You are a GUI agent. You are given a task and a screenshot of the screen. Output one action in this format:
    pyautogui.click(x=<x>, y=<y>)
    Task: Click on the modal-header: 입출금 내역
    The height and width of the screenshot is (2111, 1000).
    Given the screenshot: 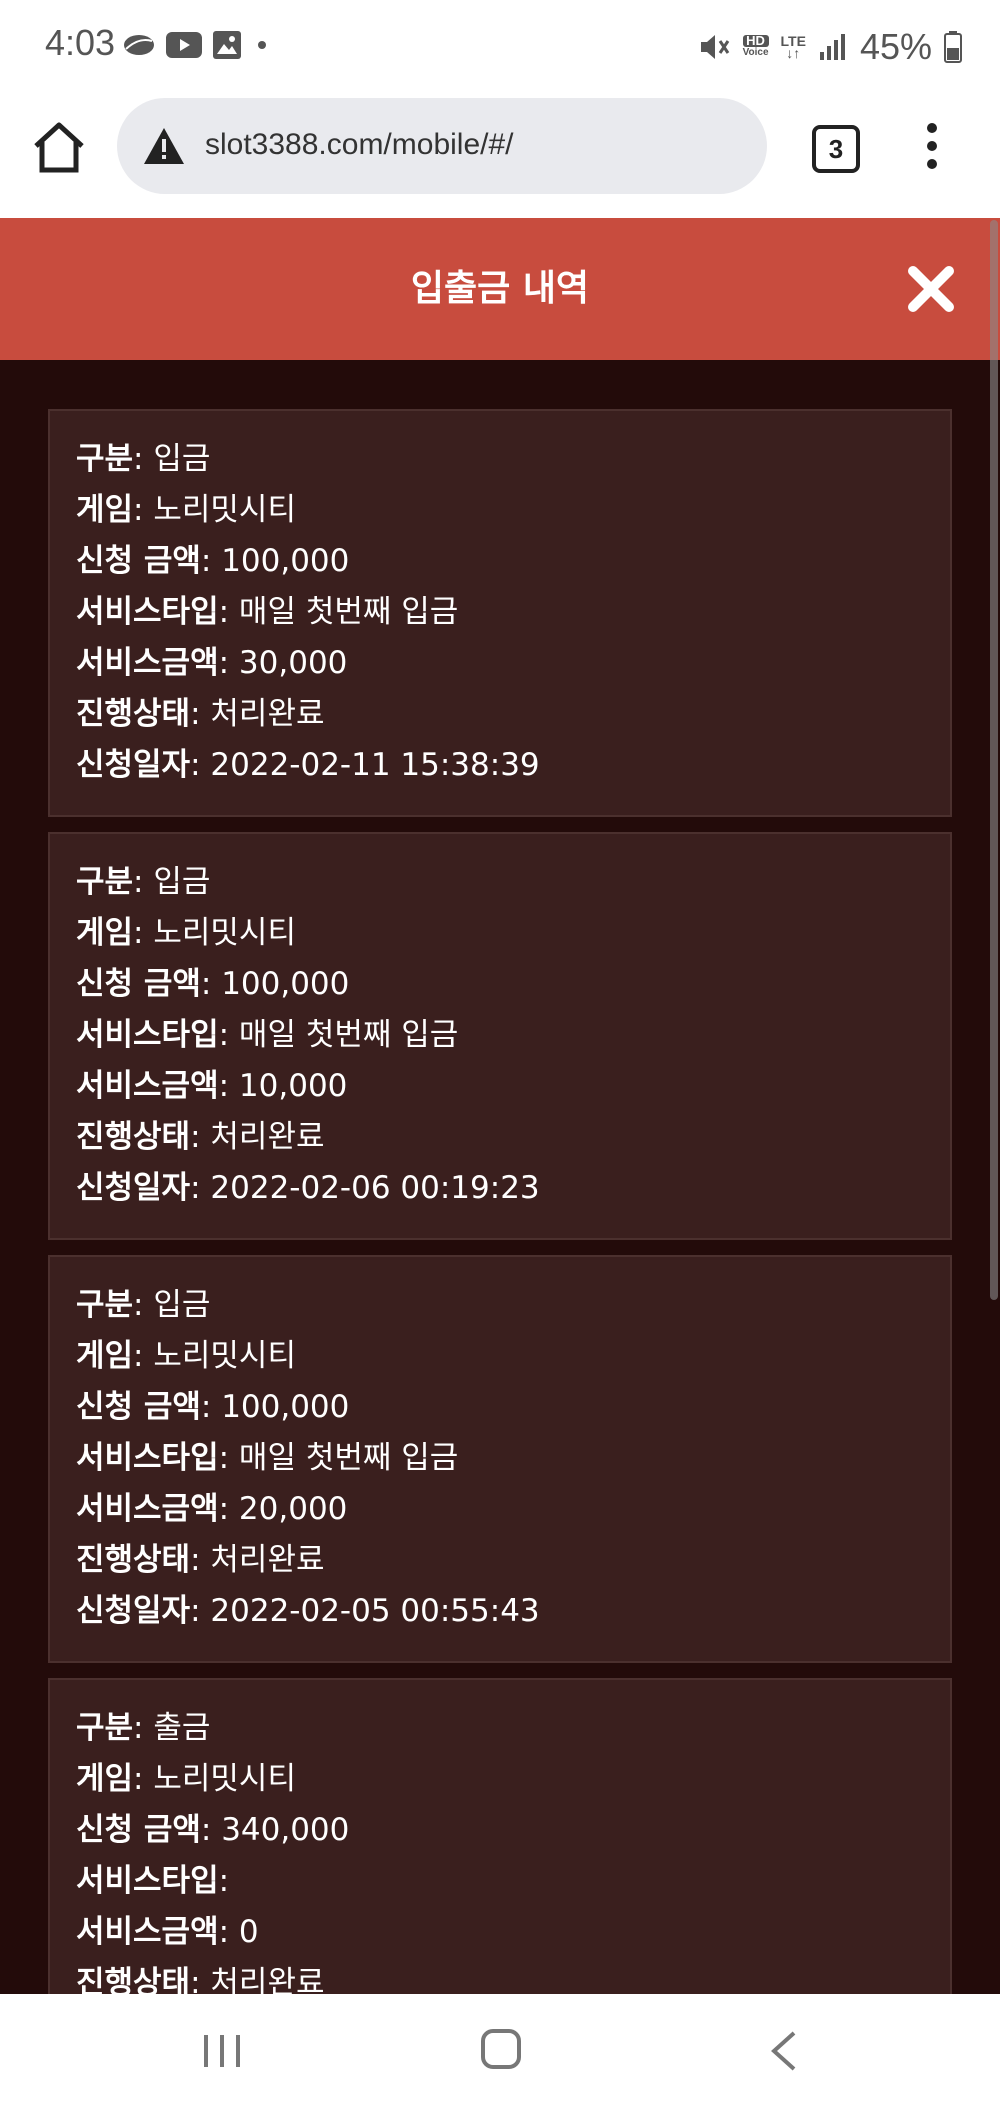 What is the action you would take?
    pyautogui.click(x=500, y=289)
    